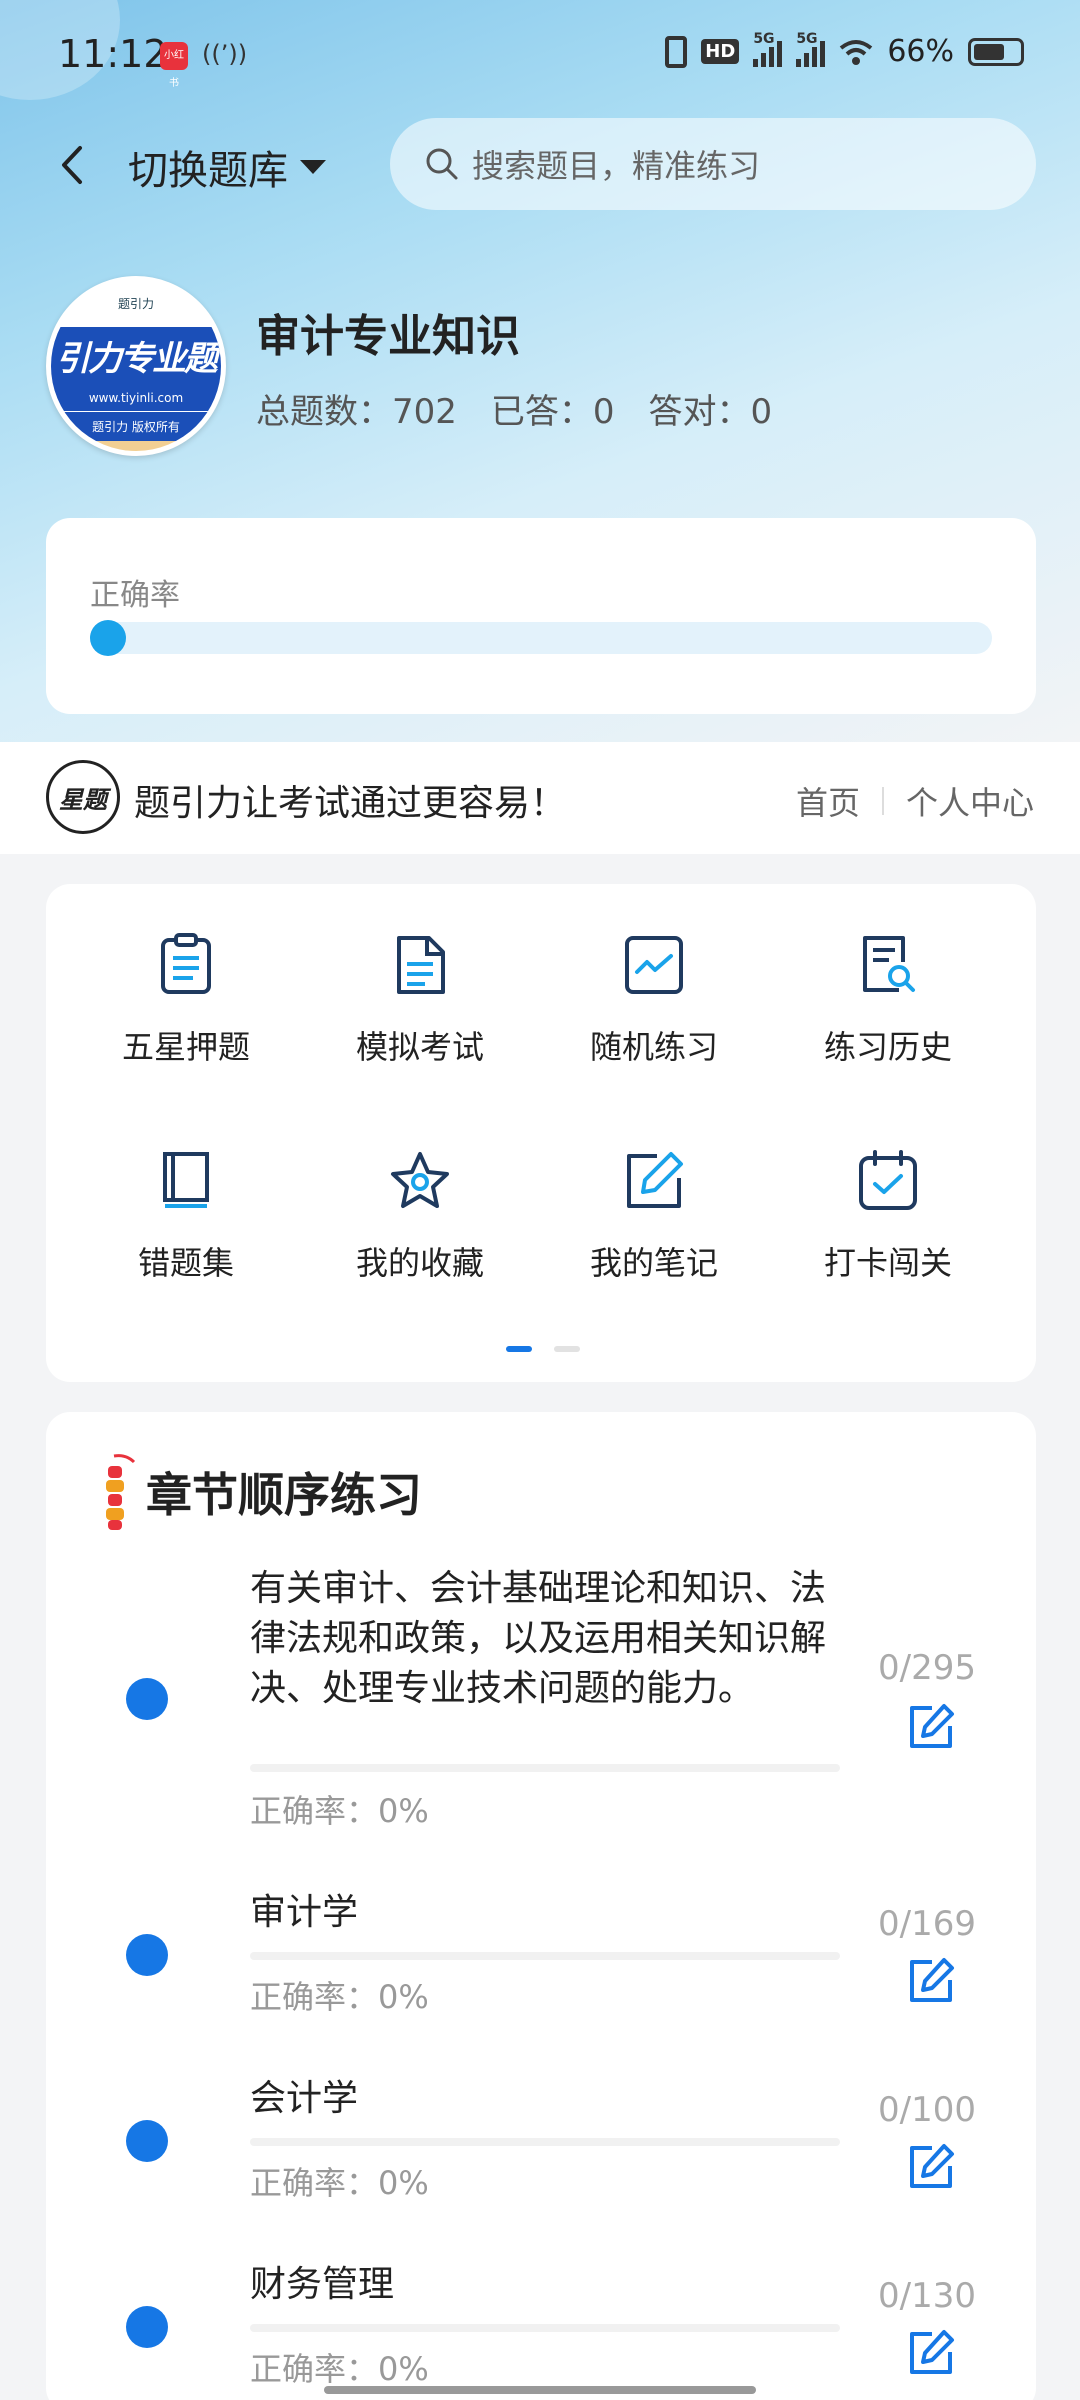  I want to click on feature-wrong-questions: 错题集, so click(186, 1233).